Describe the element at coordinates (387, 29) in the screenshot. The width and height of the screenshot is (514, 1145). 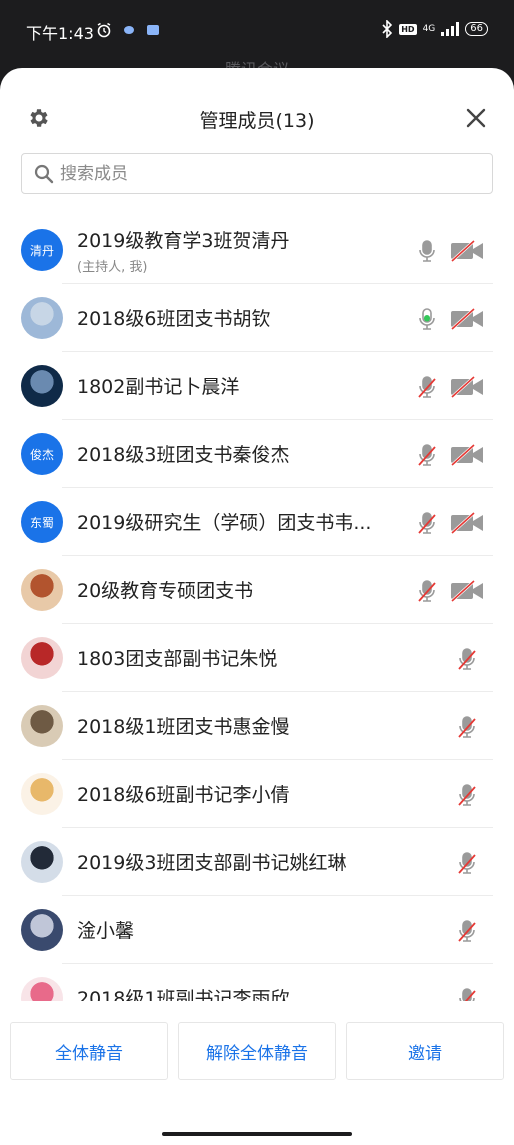
I see `bluetooth-icon` at that location.